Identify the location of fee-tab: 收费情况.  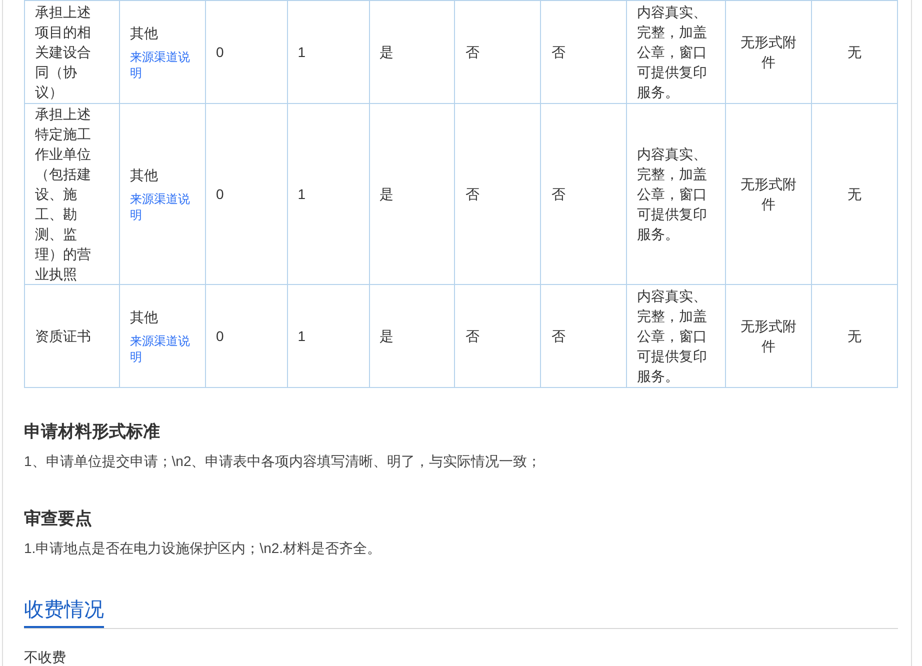
(64, 612).